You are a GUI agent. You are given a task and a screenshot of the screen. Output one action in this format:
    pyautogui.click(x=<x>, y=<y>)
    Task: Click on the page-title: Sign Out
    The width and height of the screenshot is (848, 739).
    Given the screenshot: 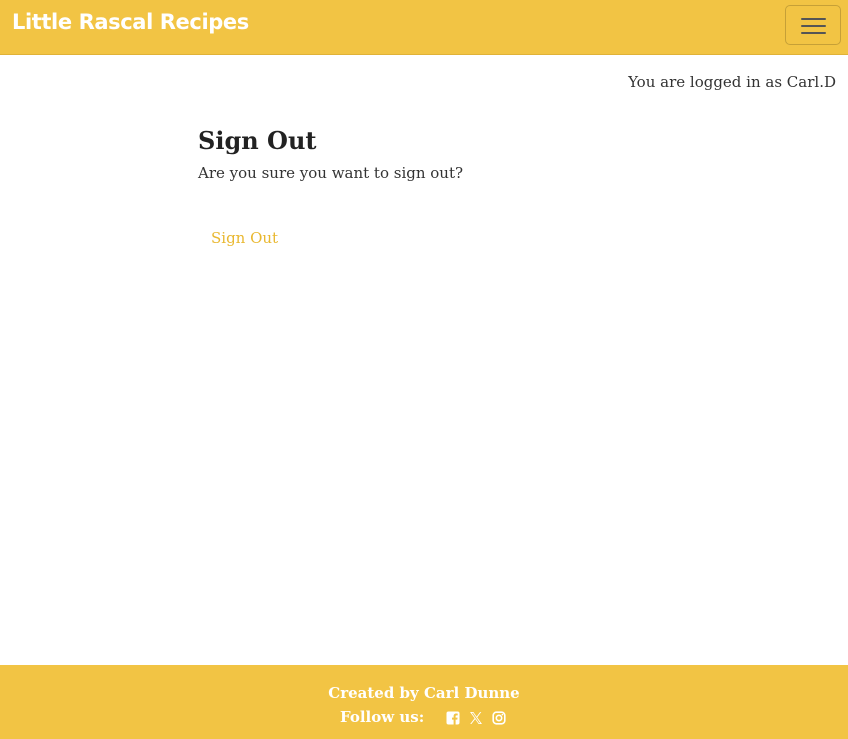 What is the action you would take?
    pyautogui.click(x=257, y=140)
    